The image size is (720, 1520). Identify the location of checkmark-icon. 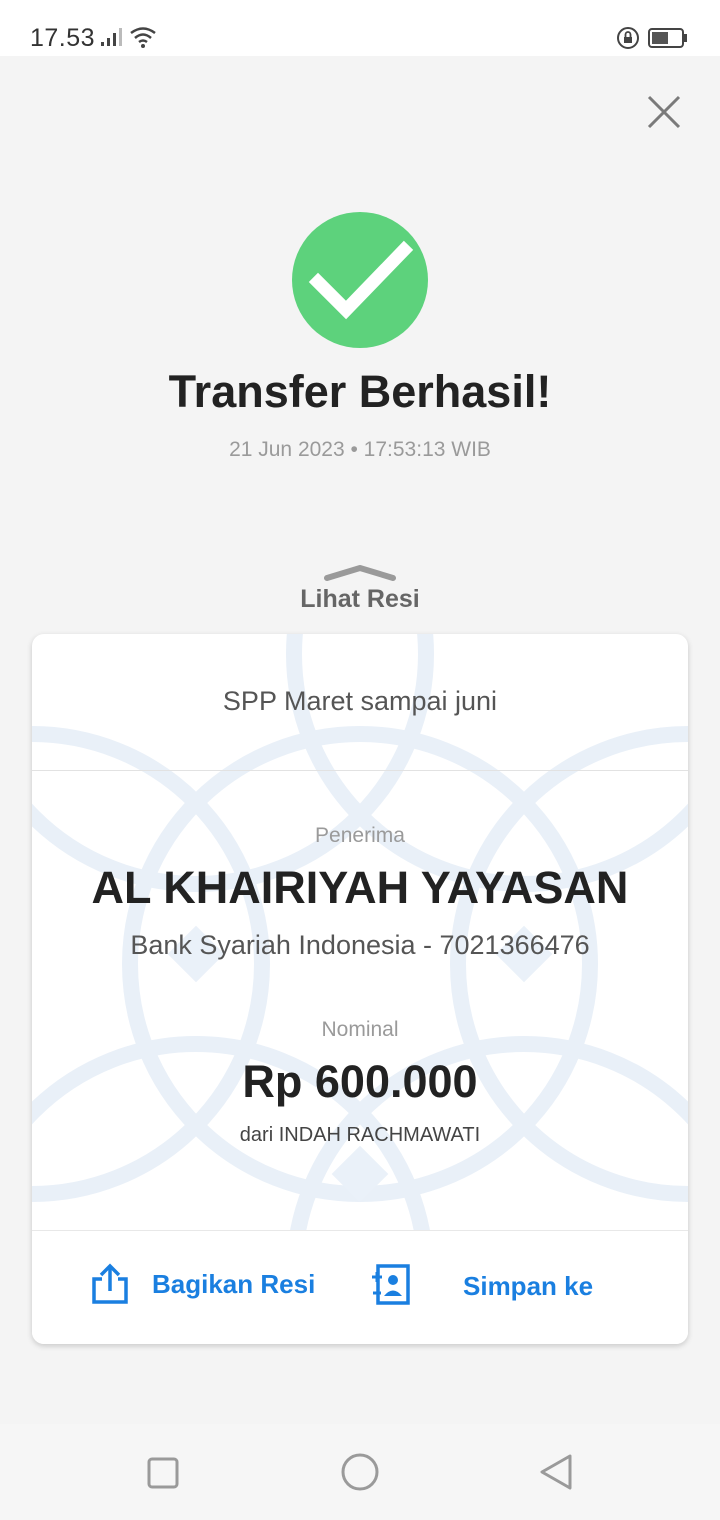
(361, 280).